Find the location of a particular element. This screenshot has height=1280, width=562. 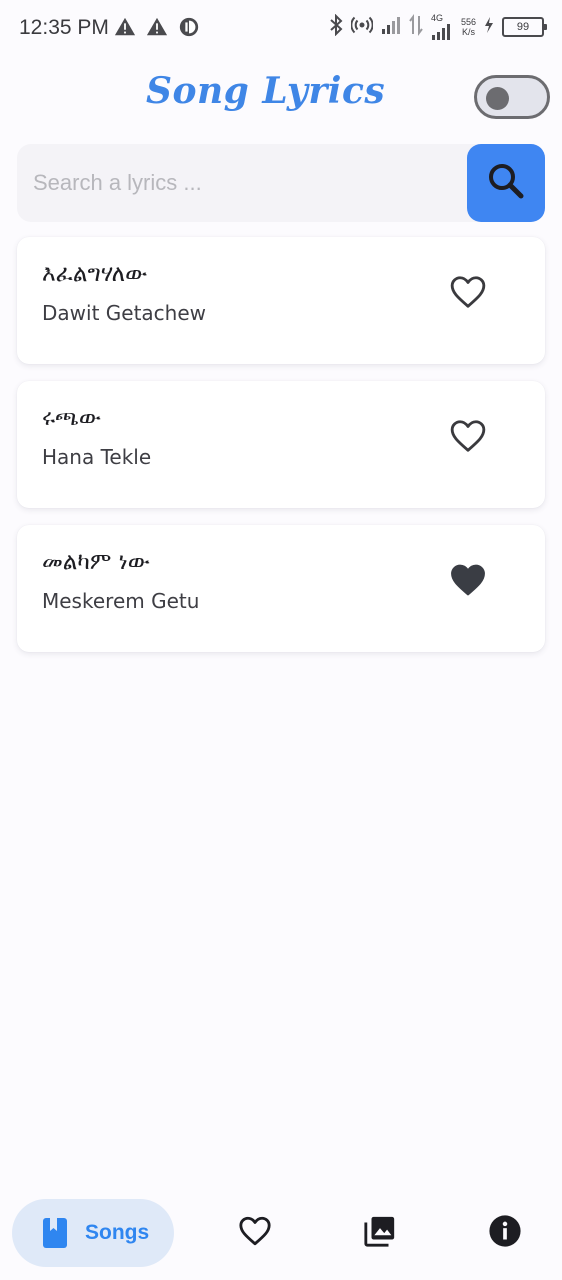

battery-icon: 99 is located at coordinates (524, 27).